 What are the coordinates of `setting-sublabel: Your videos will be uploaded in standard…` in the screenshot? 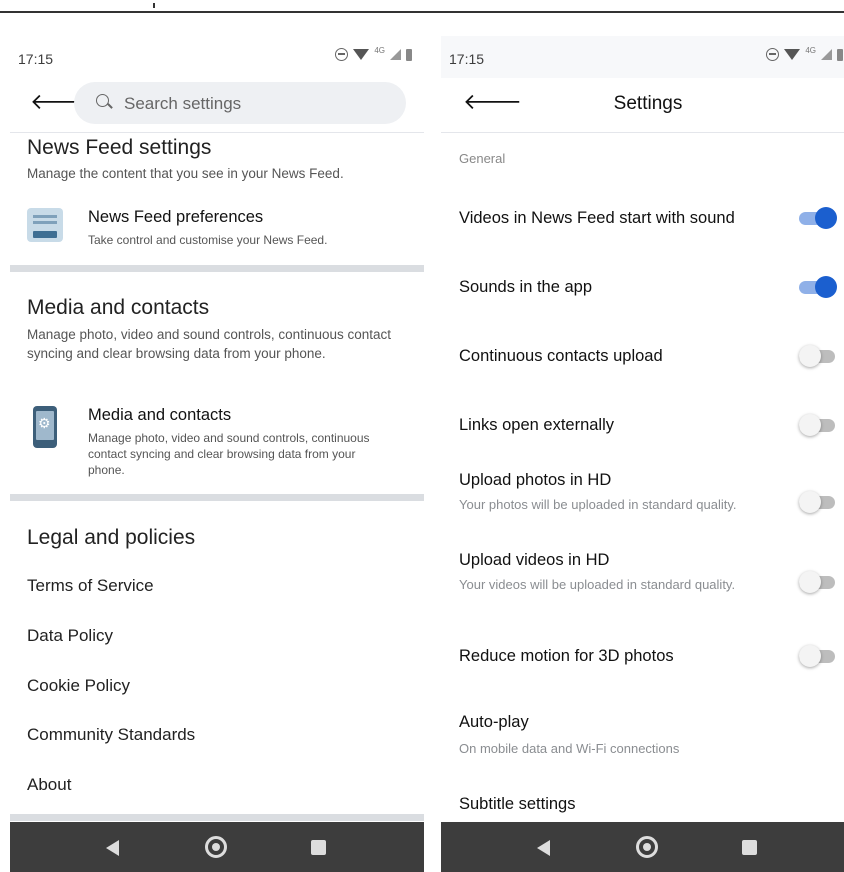 It's located at (597, 584).